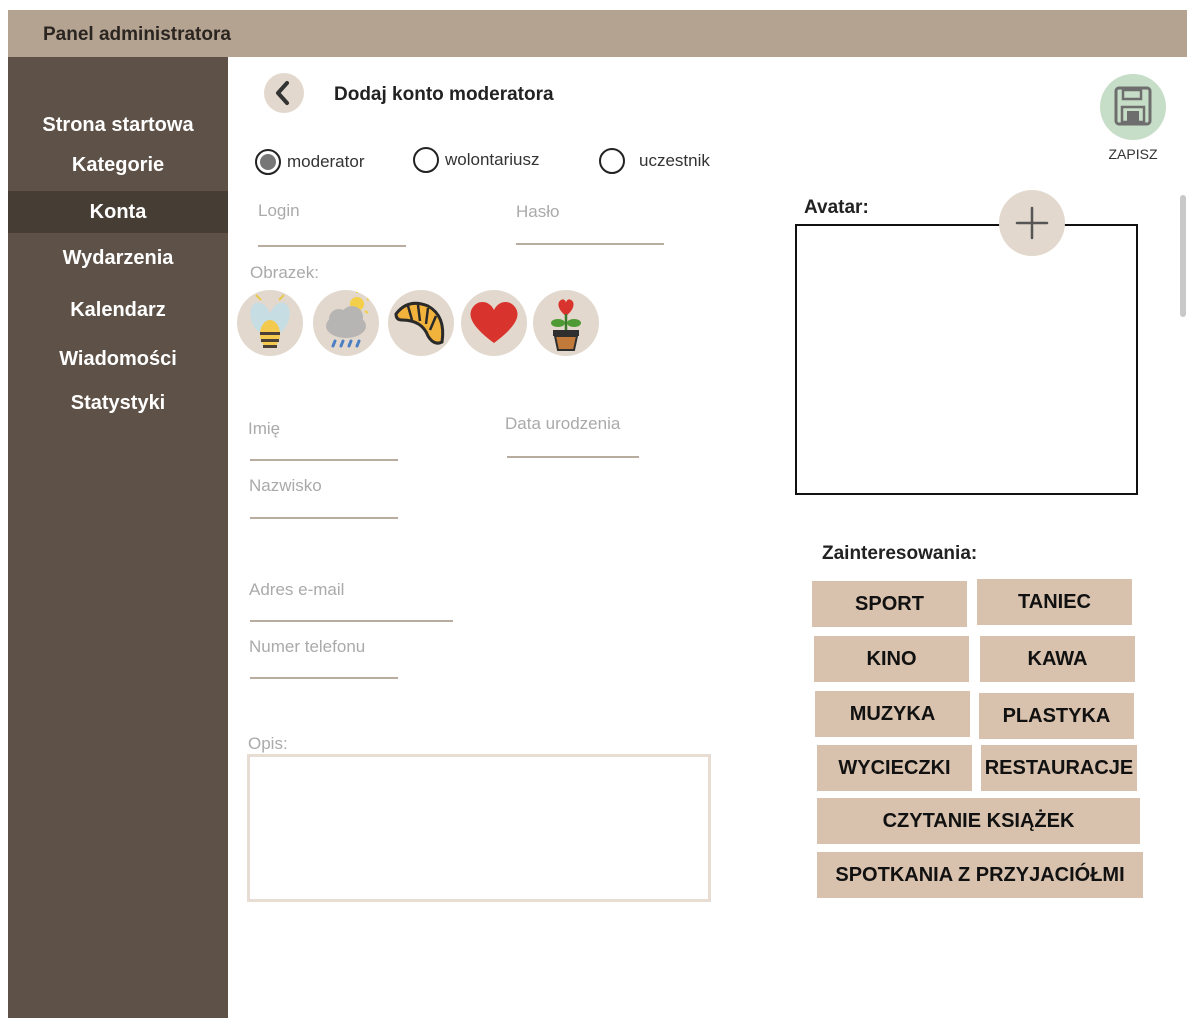  I want to click on plus-icon, so click(1032, 223).